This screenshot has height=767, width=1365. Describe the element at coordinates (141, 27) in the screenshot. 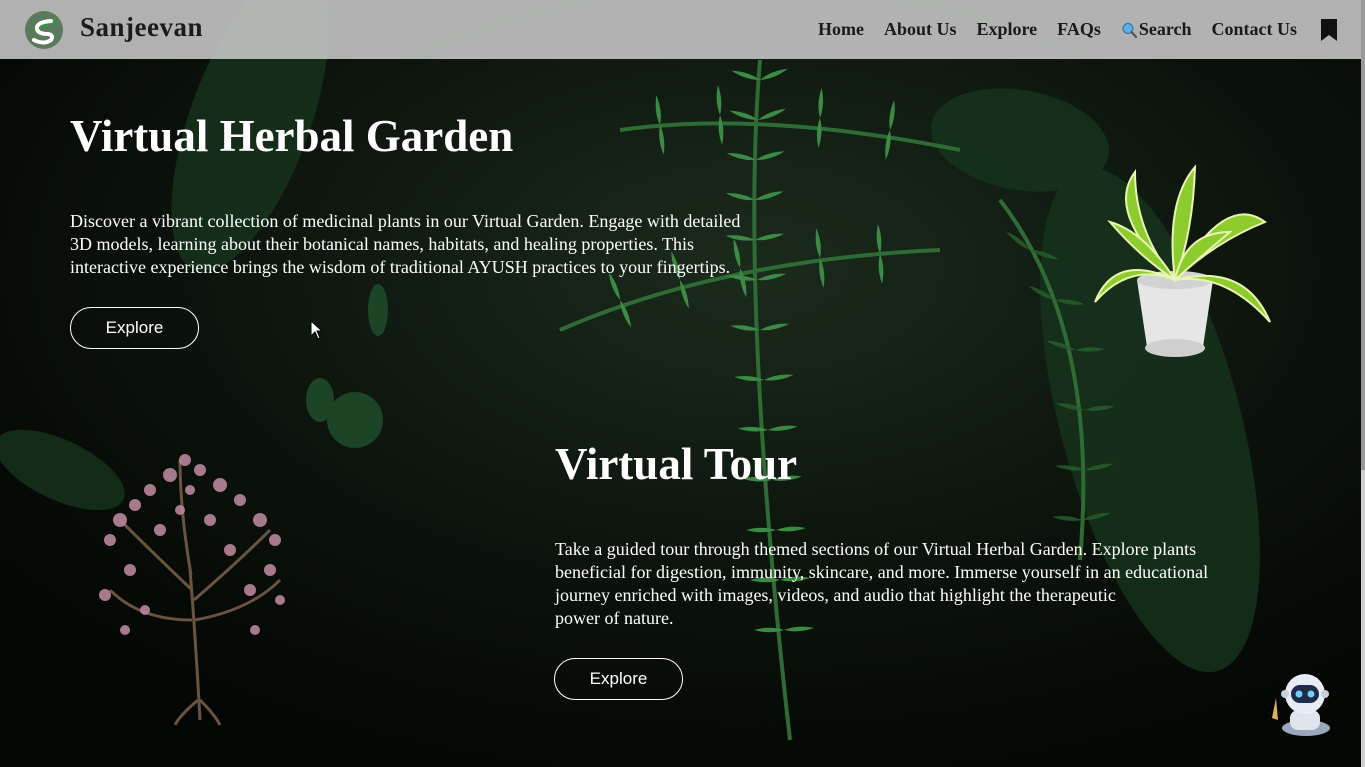

I see `brand-name: Sanjeevan` at that location.